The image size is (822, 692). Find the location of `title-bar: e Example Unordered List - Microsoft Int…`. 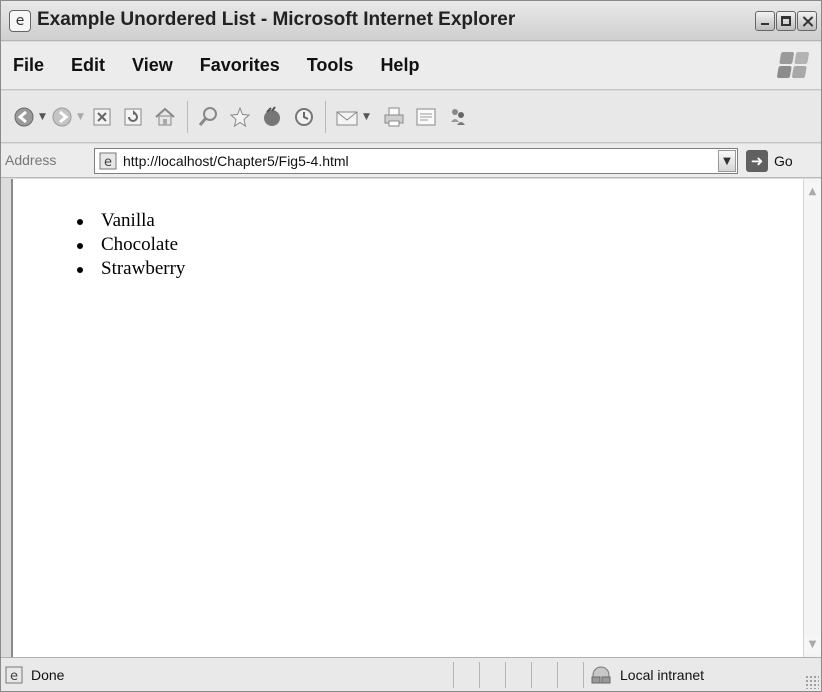

title-bar: e Example Unordered List - Microsoft Int… is located at coordinates (411, 21).